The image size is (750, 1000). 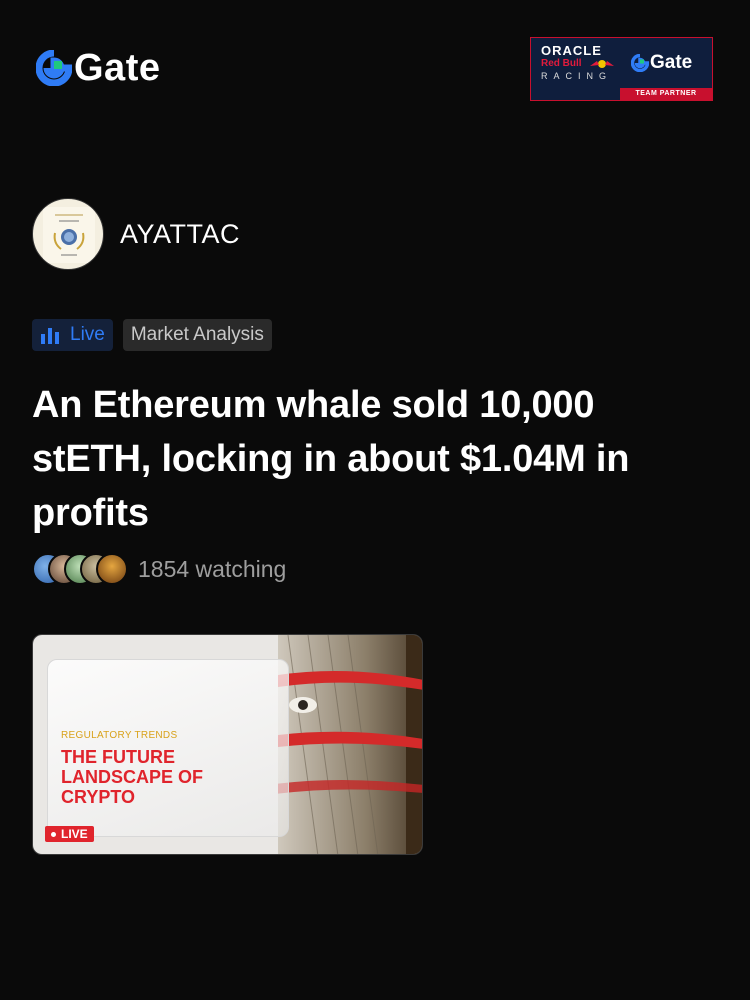 I want to click on watchers: 1854 watching, so click(x=159, y=569).